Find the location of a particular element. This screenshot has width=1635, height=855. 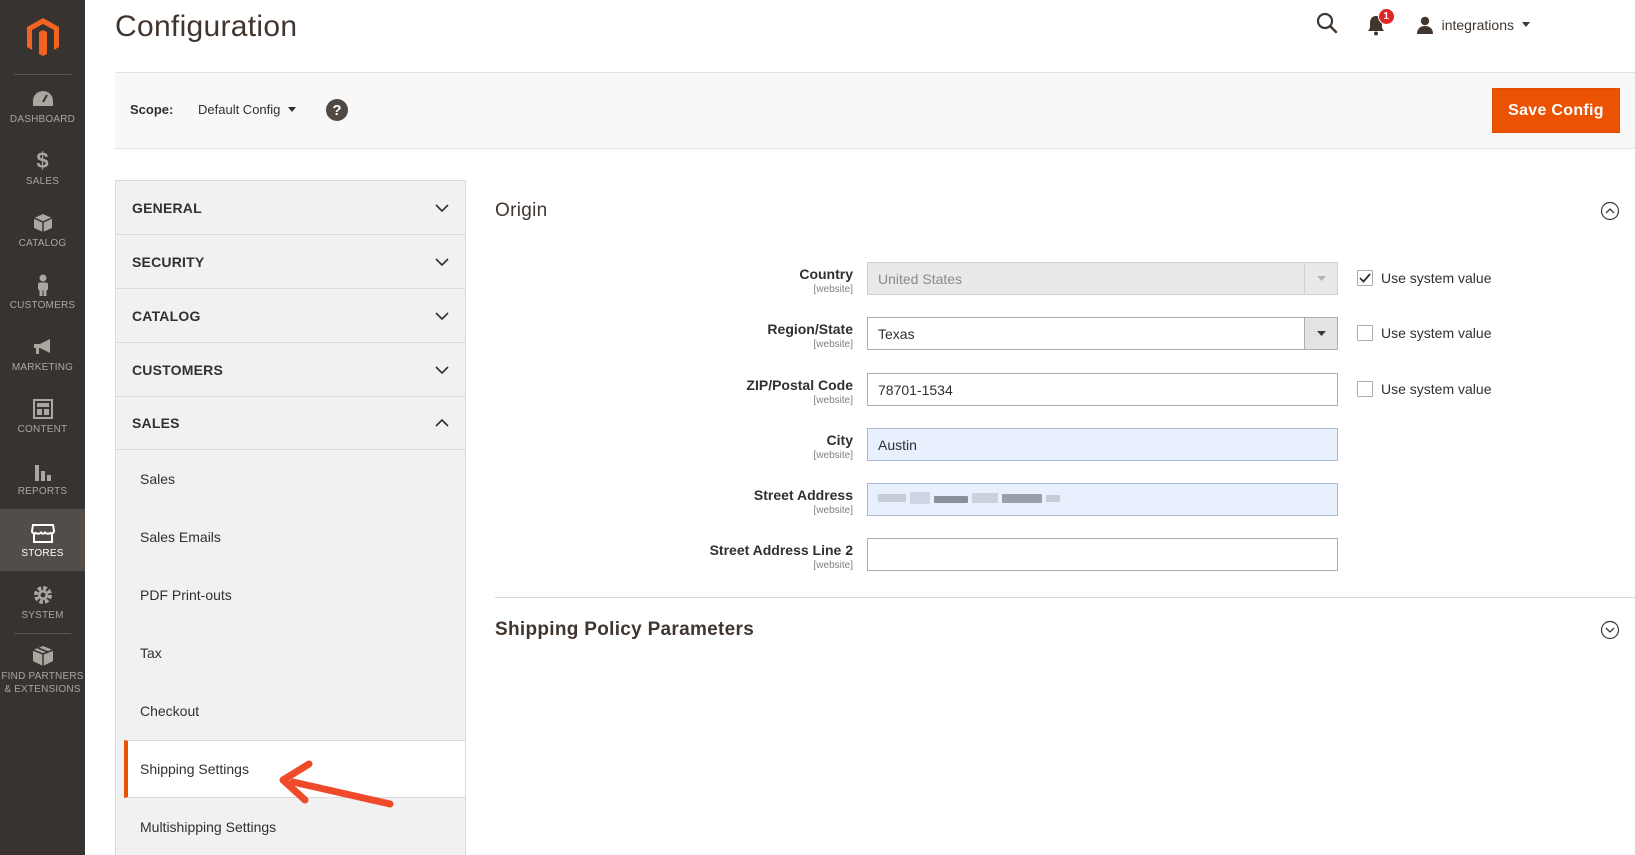

caret-down-icon is located at coordinates (1526, 24).